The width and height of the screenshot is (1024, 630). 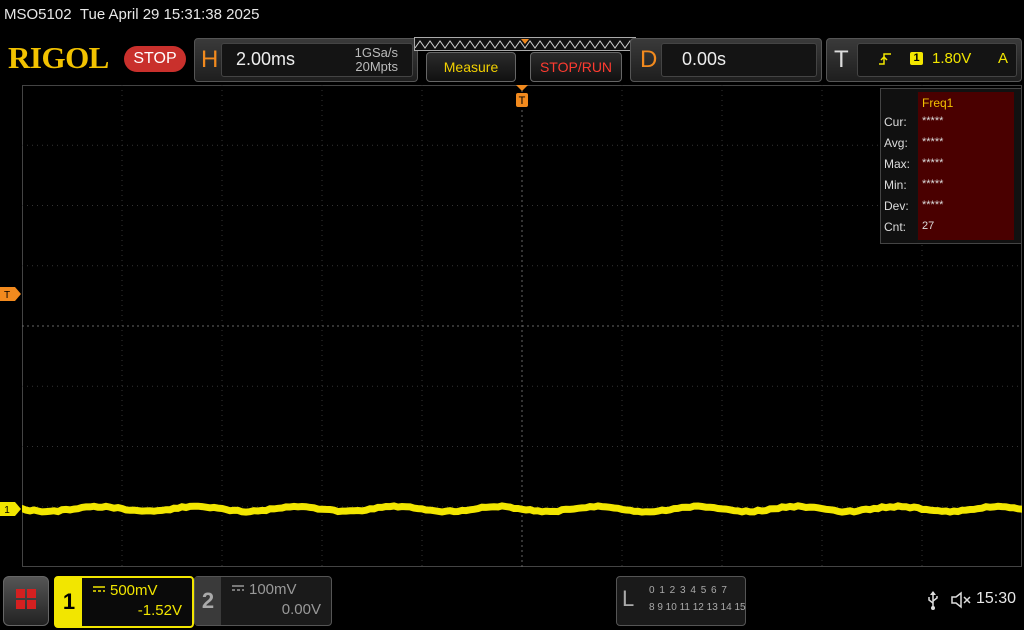 I want to click on measure-label-cur: Cur:, so click(x=895, y=122).